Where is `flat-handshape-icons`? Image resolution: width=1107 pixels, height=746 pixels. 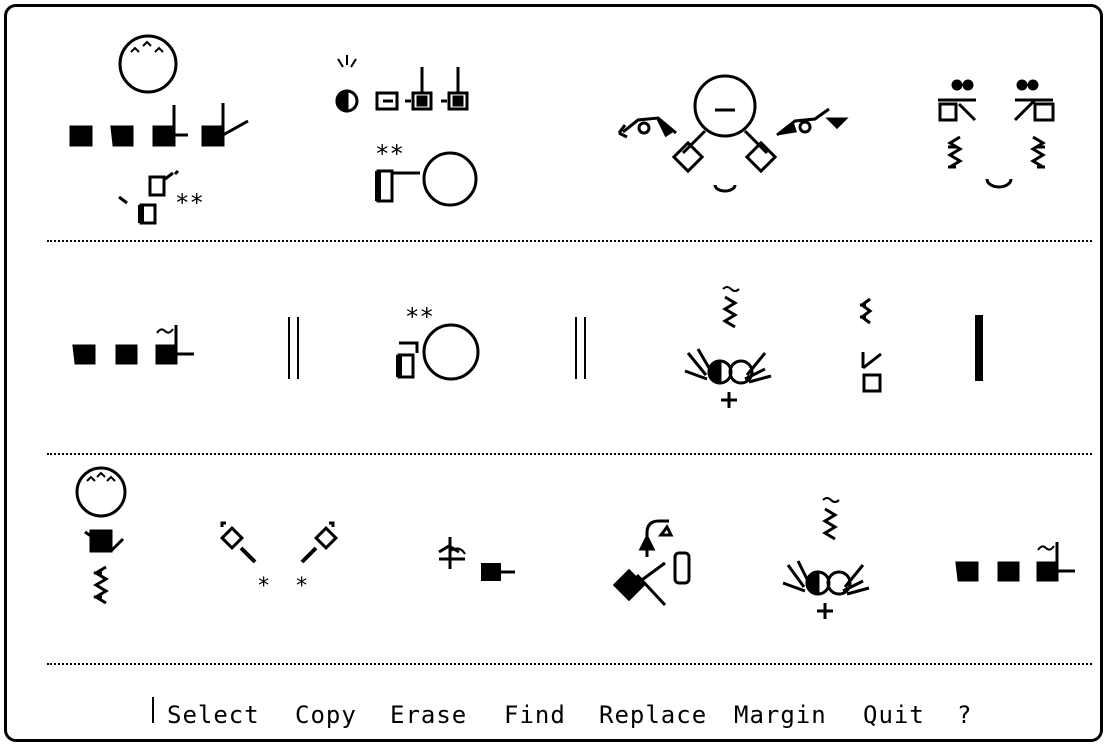 flat-handshape-icons is located at coordinates (422, 89).